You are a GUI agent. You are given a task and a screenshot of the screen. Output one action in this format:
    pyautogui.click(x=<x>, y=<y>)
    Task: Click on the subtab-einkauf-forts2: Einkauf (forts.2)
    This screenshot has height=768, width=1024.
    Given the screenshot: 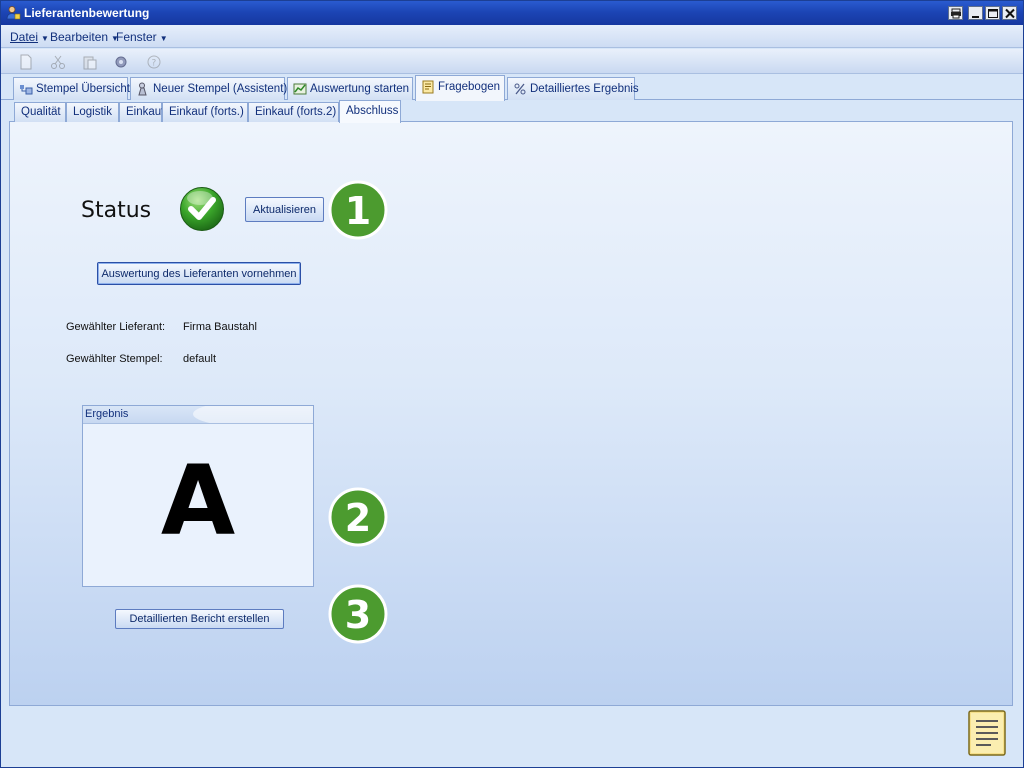 What is the action you would take?
    pyautogui.click(x=293, y=112)
    